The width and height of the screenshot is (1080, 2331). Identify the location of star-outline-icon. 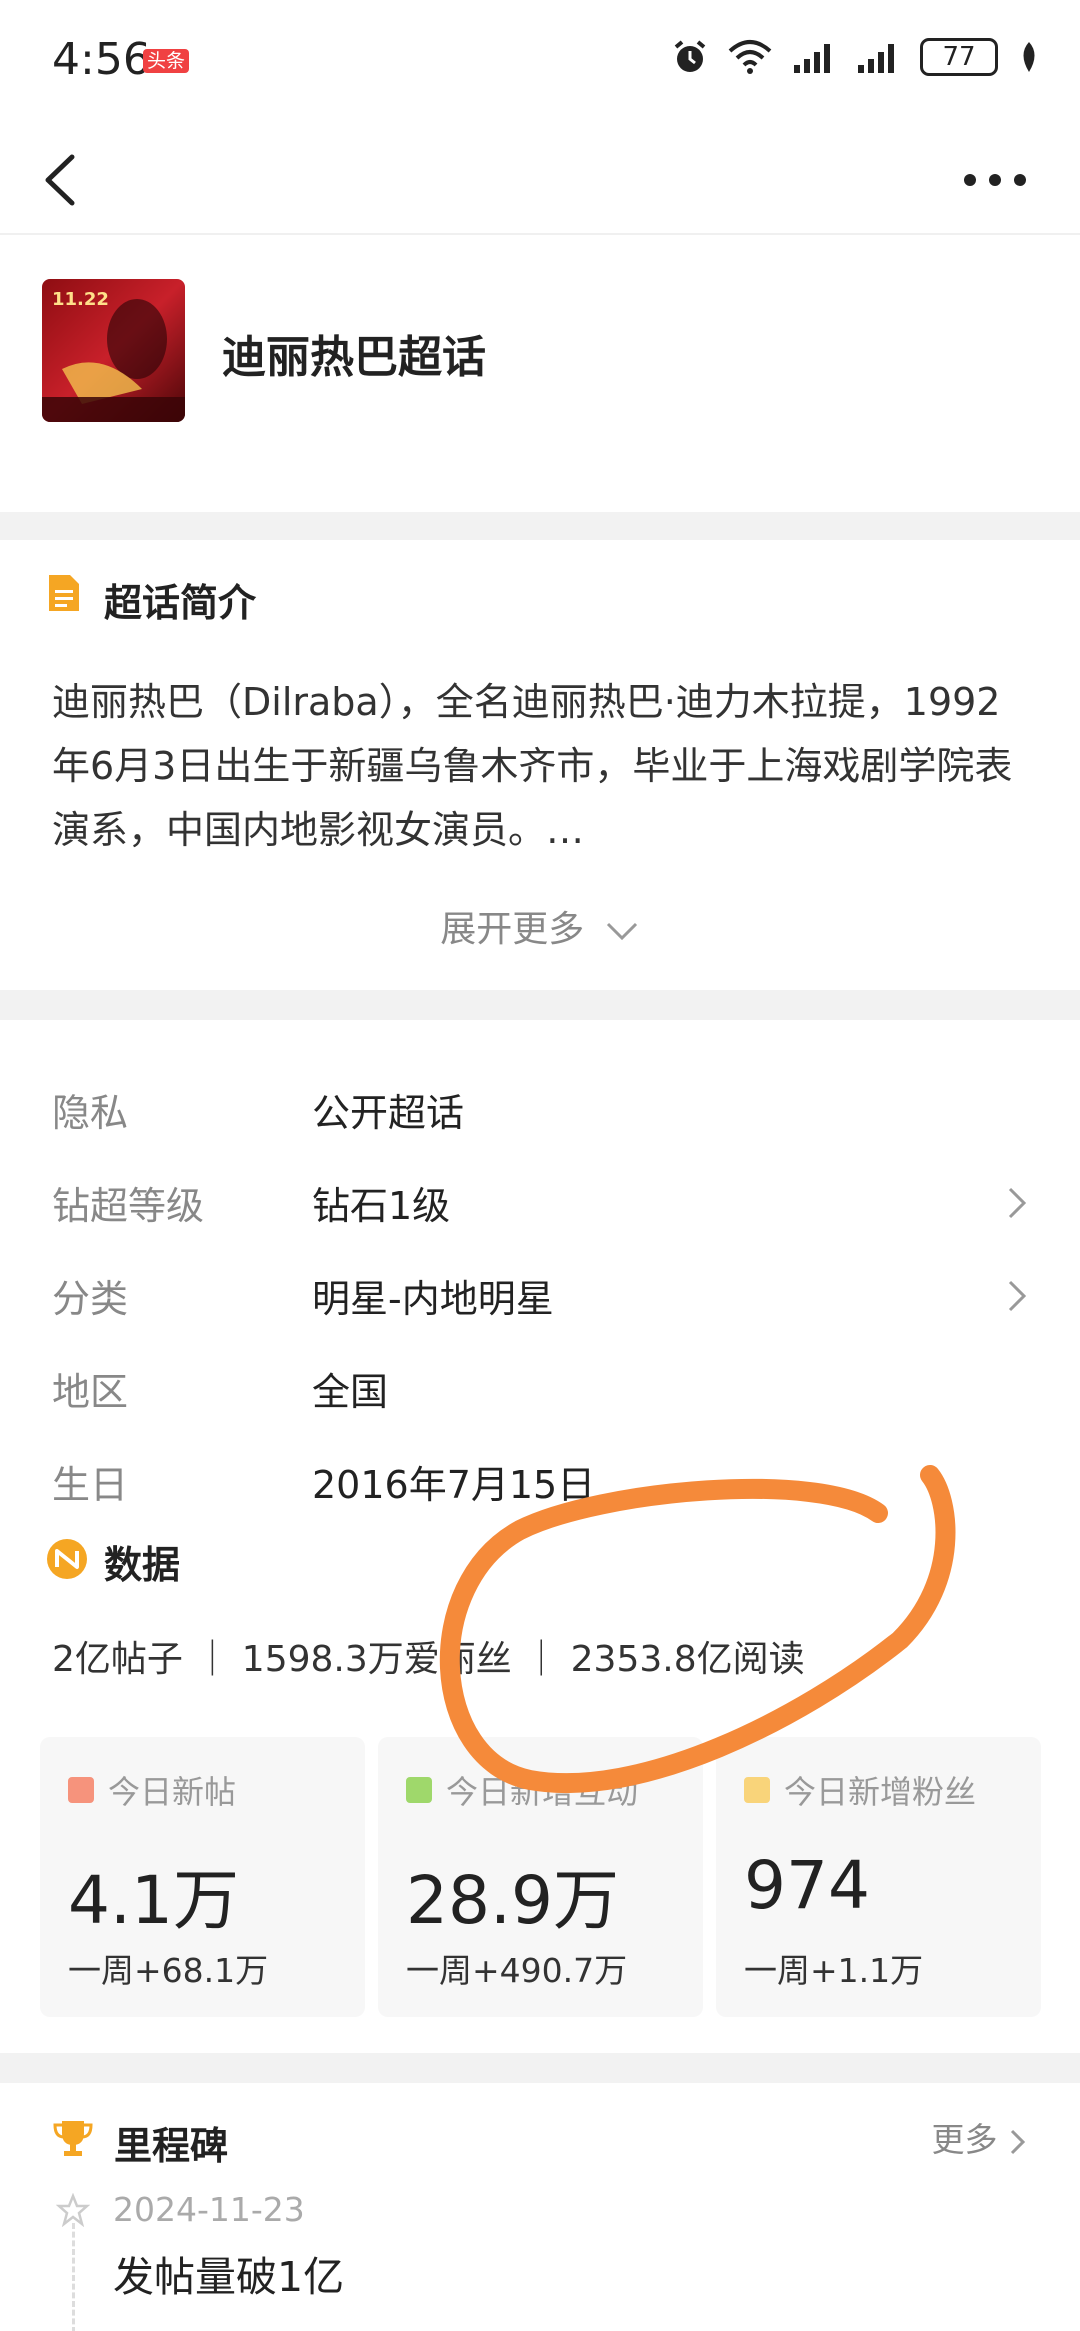
(73, 2210).